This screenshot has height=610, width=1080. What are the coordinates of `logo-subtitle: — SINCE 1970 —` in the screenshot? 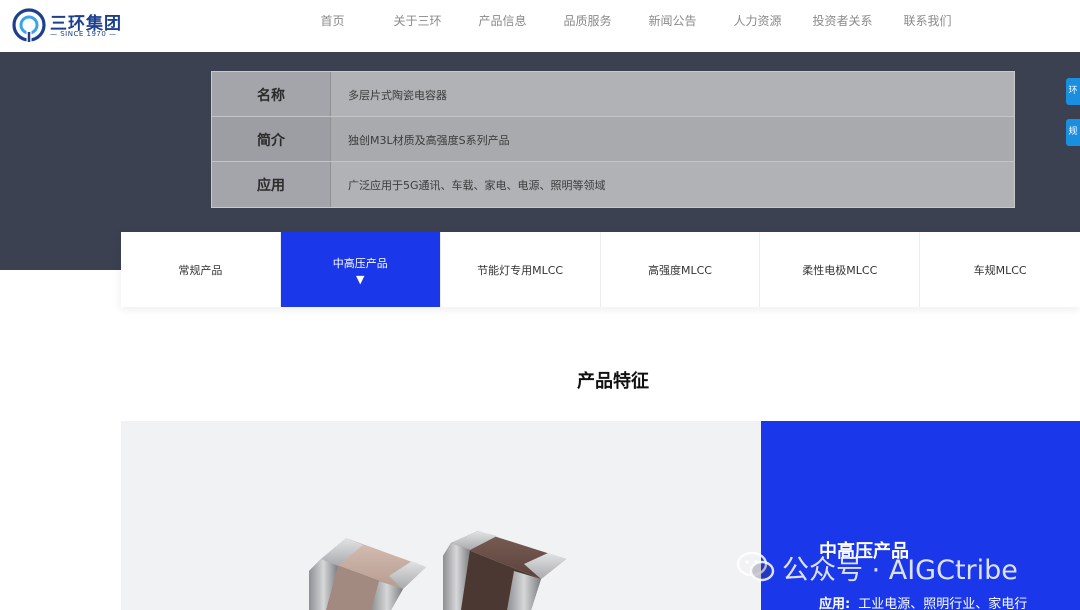 It's located at (83, 34).